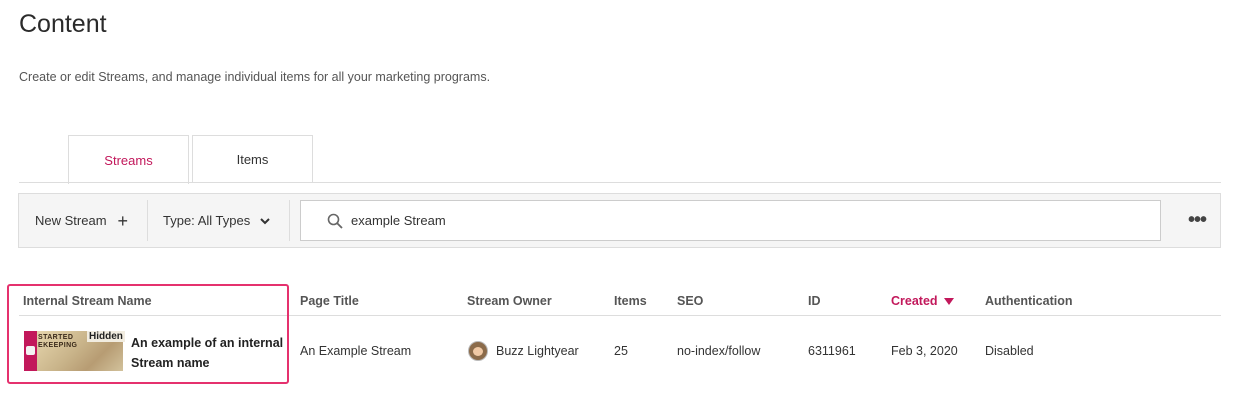 Image resolution: width=1235 pixels, height=401 pixels. I want to click on column-header-created-label: Created, so click(914, 301).